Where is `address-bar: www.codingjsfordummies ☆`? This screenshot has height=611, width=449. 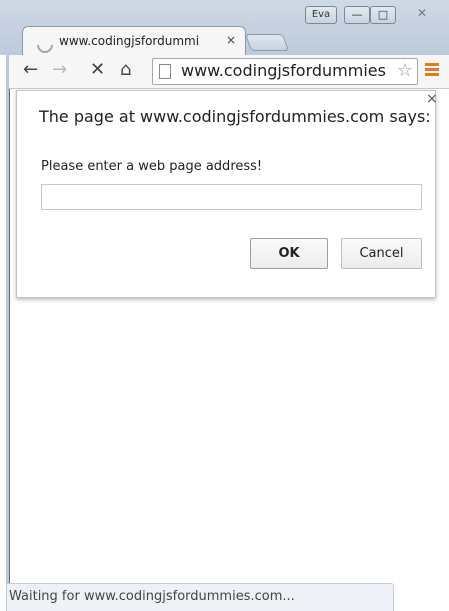 address-bar: www.codingjsfordummies ☆ is located at coordinates (285, 71).